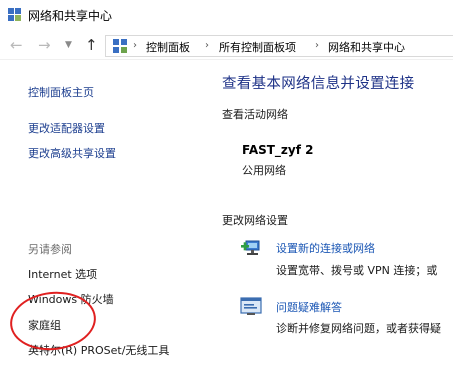 Image resolution: width=453 pixels, height=368 pixels. Describe the element at coordinates (264, 170) in the screenshot. I see `network-type: 公用网络` at that location.